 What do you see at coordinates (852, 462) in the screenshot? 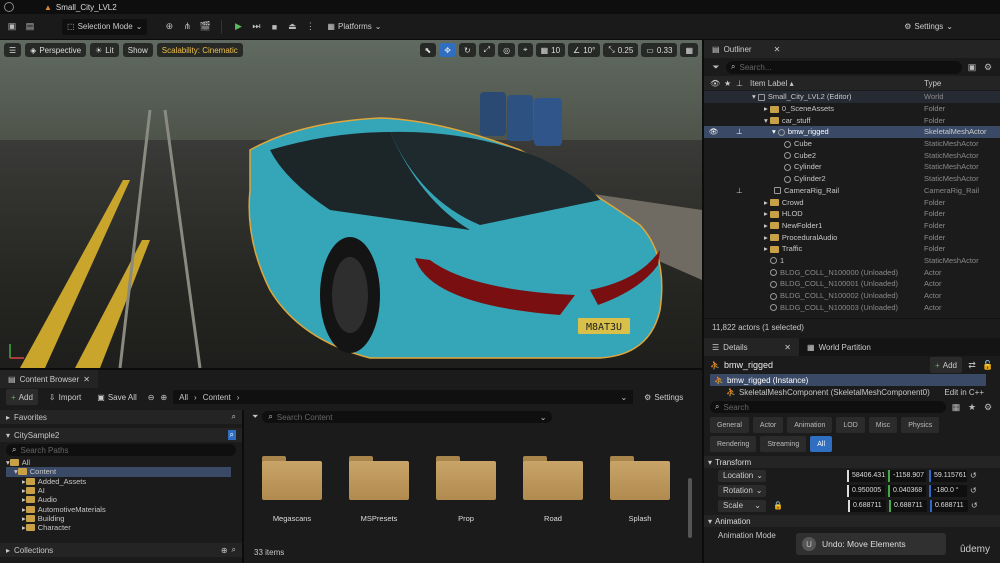
I see `transform-section: ▾ Transform` at bounding box center [852, 462].